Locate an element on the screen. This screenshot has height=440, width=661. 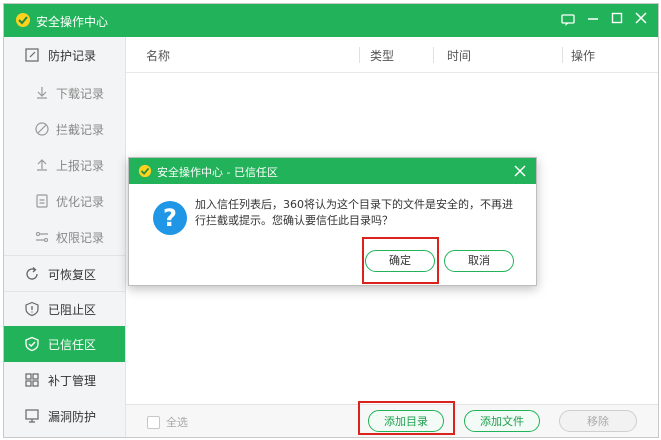
column-header-time: 时间 is located at coordinates (459, 55).